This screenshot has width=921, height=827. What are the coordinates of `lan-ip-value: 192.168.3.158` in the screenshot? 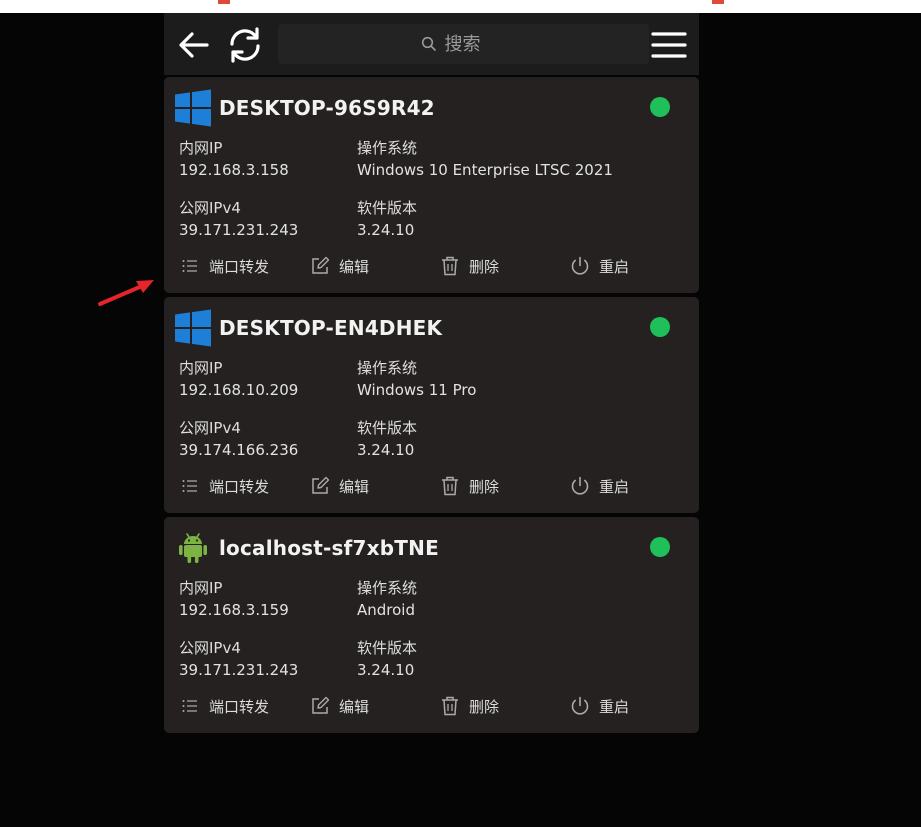 It's located at (234, 170).